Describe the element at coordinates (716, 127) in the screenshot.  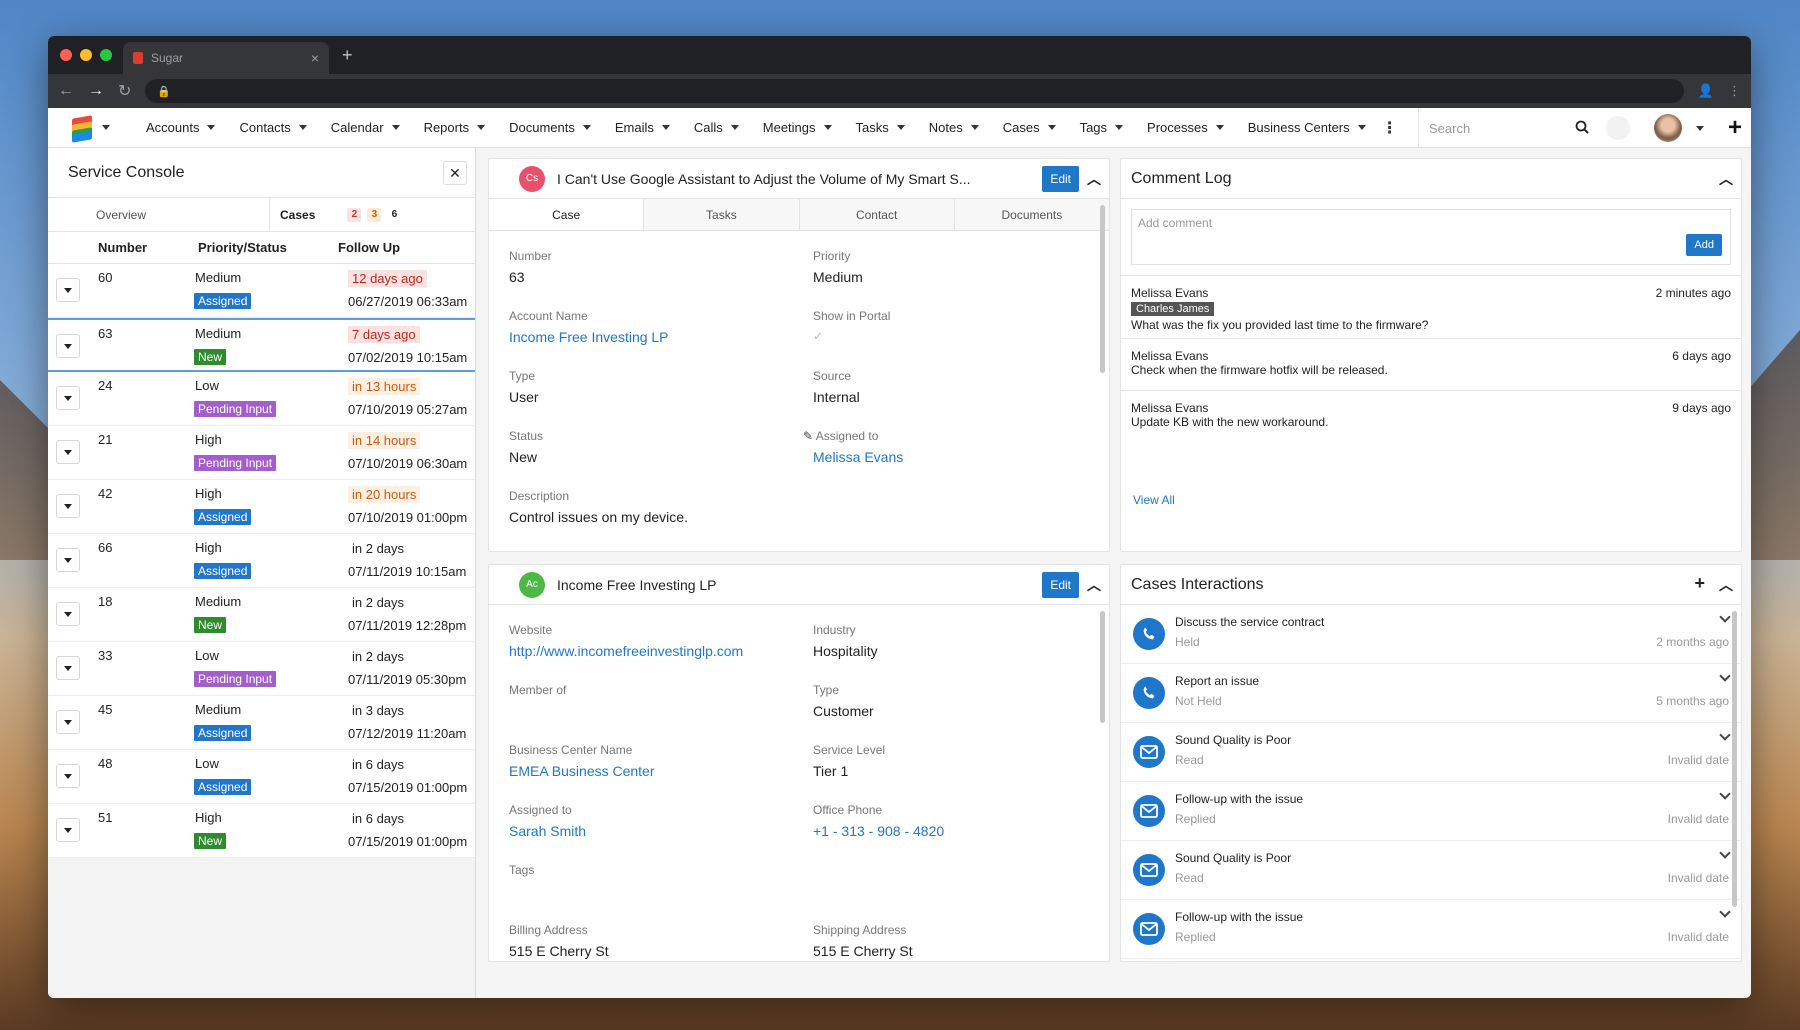
I see `nav-item-calls: Calls` at that location.